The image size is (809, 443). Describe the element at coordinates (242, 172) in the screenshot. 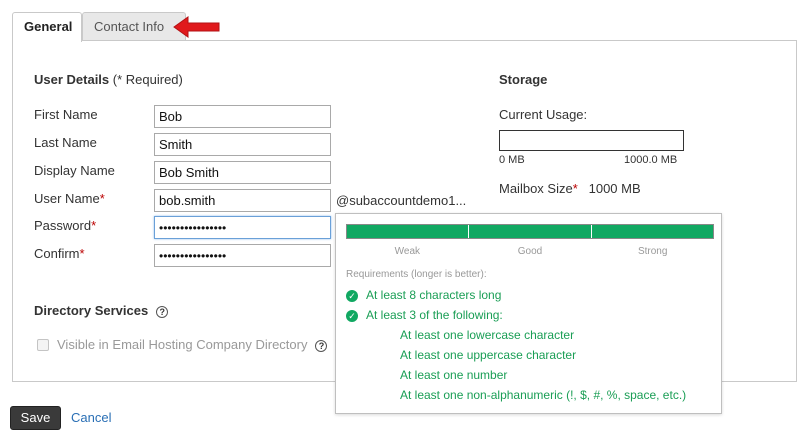

I see `display-name-field` at that location.